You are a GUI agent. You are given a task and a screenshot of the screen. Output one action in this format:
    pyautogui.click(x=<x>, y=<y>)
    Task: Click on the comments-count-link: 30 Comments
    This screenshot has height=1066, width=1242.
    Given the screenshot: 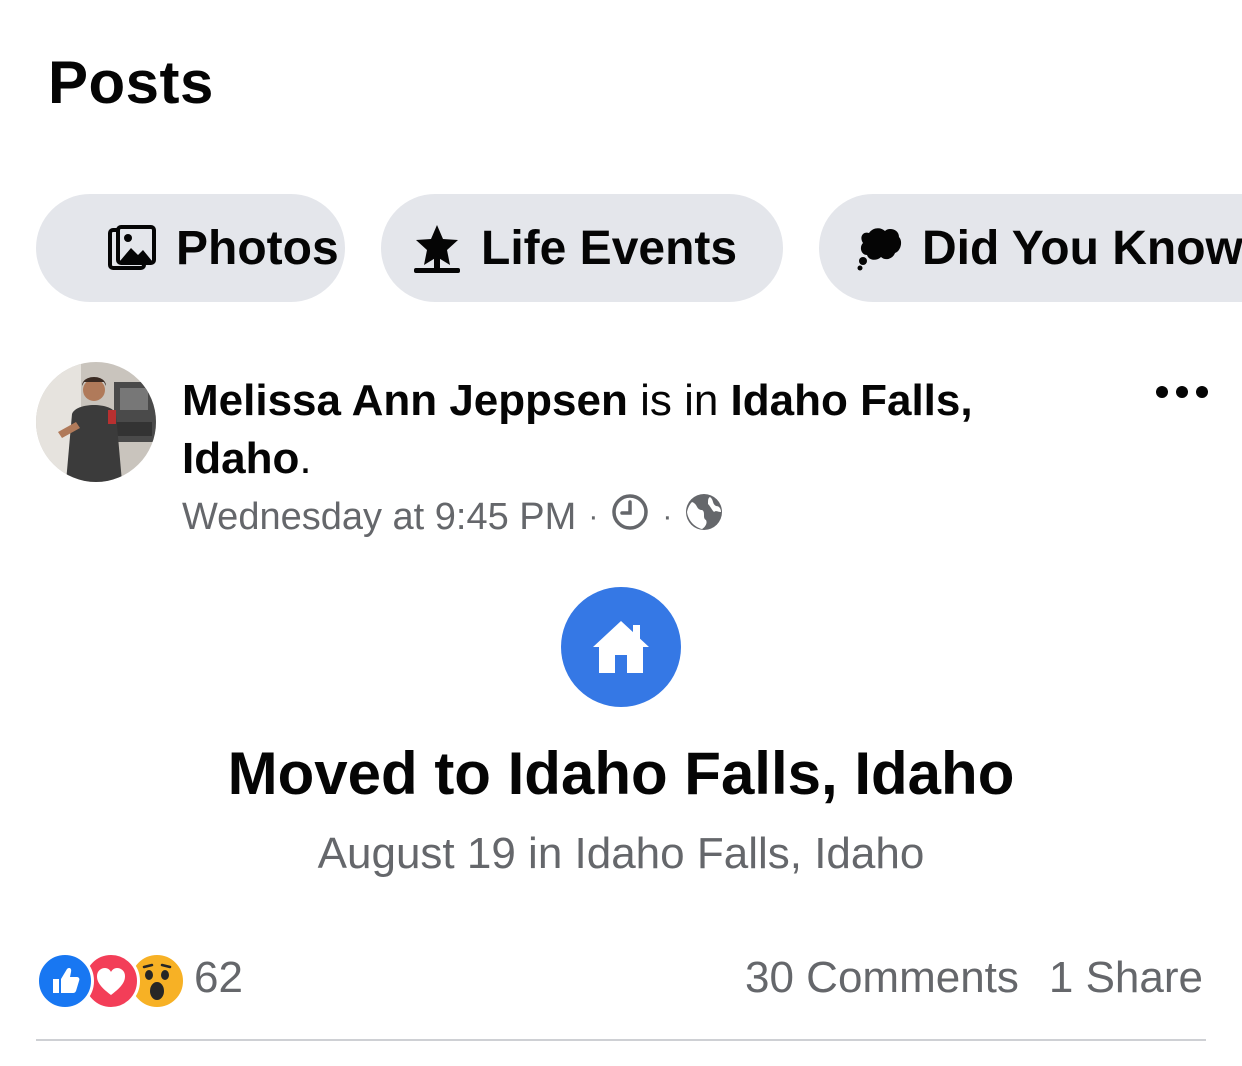 What is the action you would take?
    pyautogui.click(x=882, y=978)
    